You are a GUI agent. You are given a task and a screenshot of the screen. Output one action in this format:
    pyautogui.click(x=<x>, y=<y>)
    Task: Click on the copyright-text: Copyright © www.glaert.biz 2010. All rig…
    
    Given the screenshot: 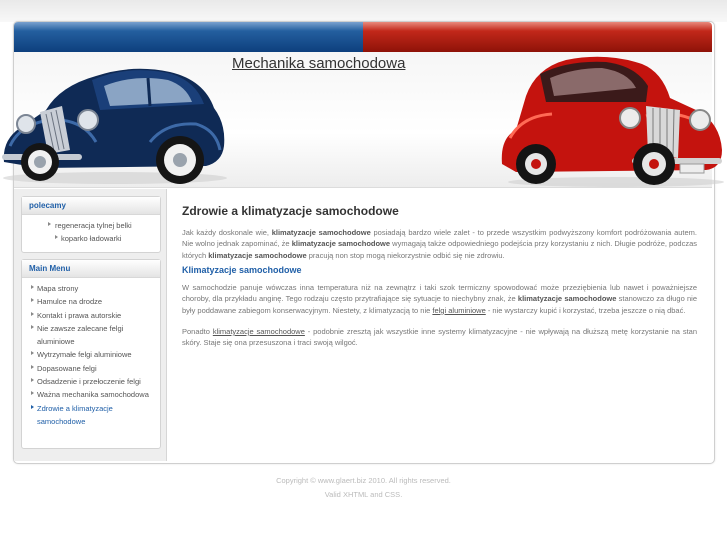 What is the action you would take?
    pyautogui.click(x=363, y=480)
    